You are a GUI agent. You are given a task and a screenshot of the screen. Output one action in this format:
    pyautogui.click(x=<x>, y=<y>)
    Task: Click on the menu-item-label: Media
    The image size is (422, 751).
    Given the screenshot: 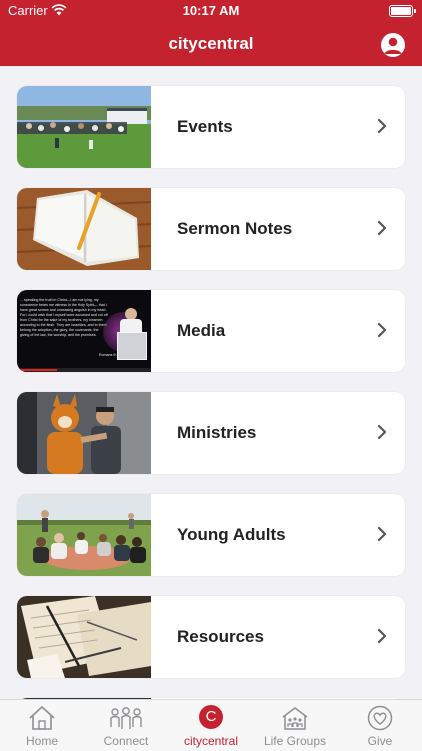 What is the action you would take?
    pyautogui.click(x=201, y=330)
    